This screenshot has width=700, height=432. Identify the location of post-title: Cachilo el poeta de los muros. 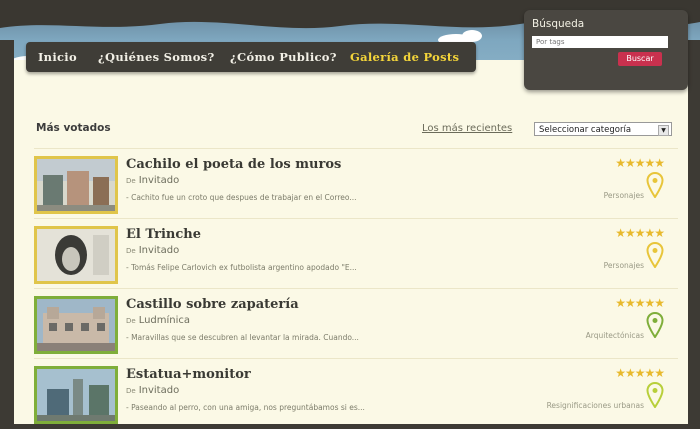
(233, 164).